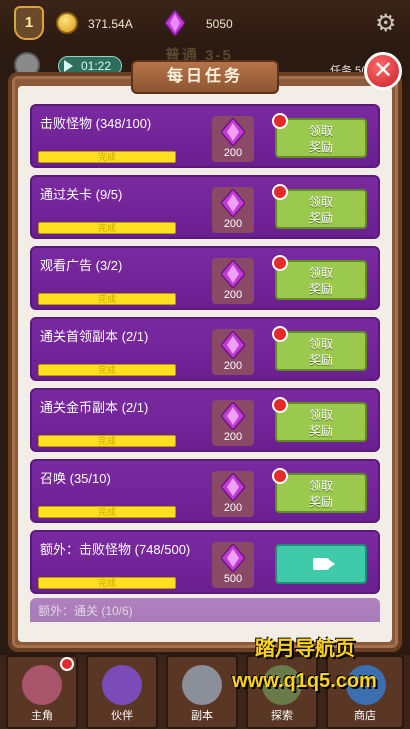 This screenshot has height=729, width=410. Describe the element at coordinates (81, 194) in the screenshot. I see `quest-title: 通过关卡 (9/5)` at that location.